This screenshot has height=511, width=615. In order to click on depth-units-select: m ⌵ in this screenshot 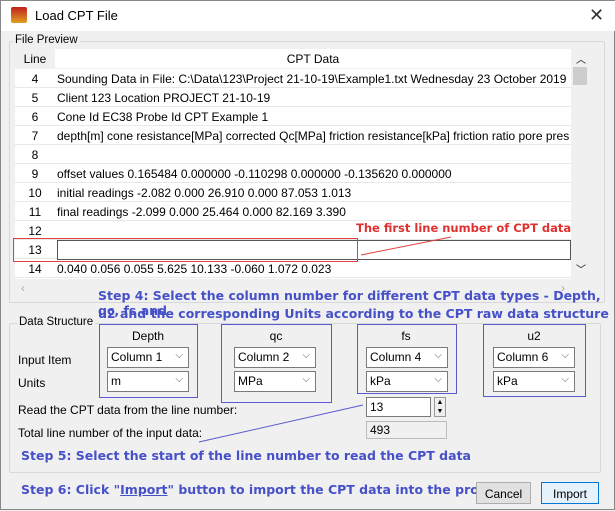, I will do `click(148, 381)`.